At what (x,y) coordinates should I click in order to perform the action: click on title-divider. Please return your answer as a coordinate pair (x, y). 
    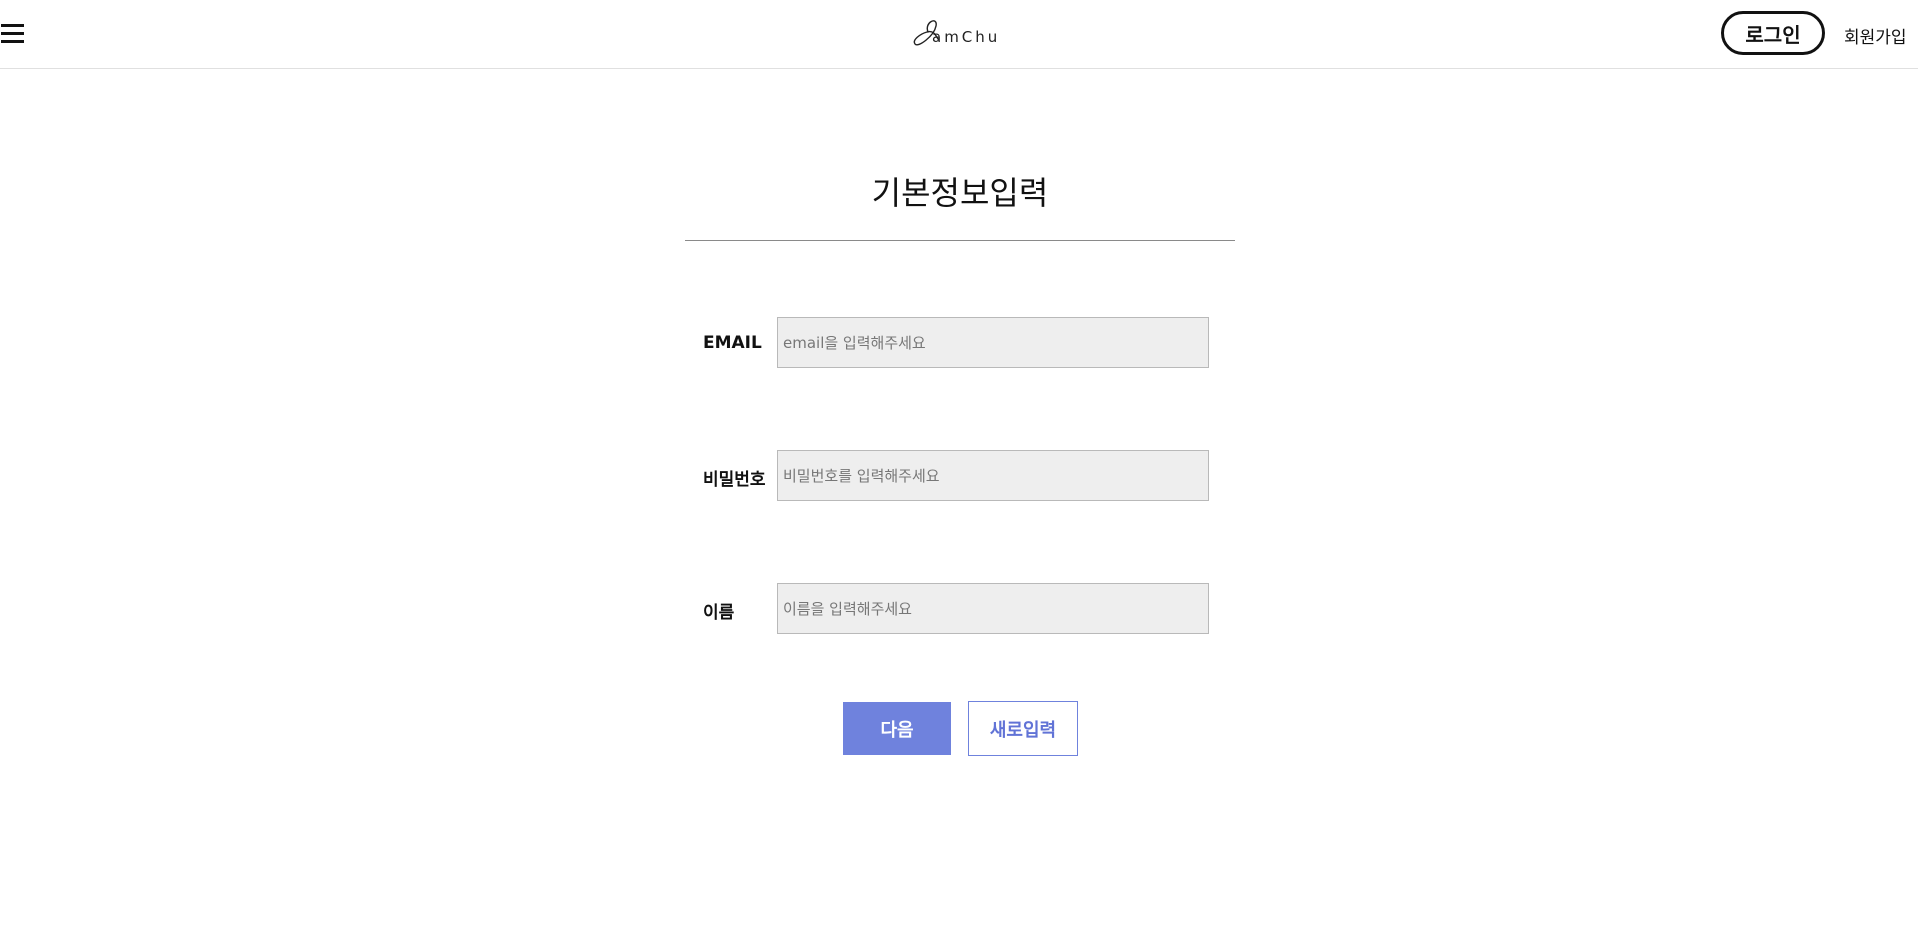
    Looking at the image, I should click on (960, 240).